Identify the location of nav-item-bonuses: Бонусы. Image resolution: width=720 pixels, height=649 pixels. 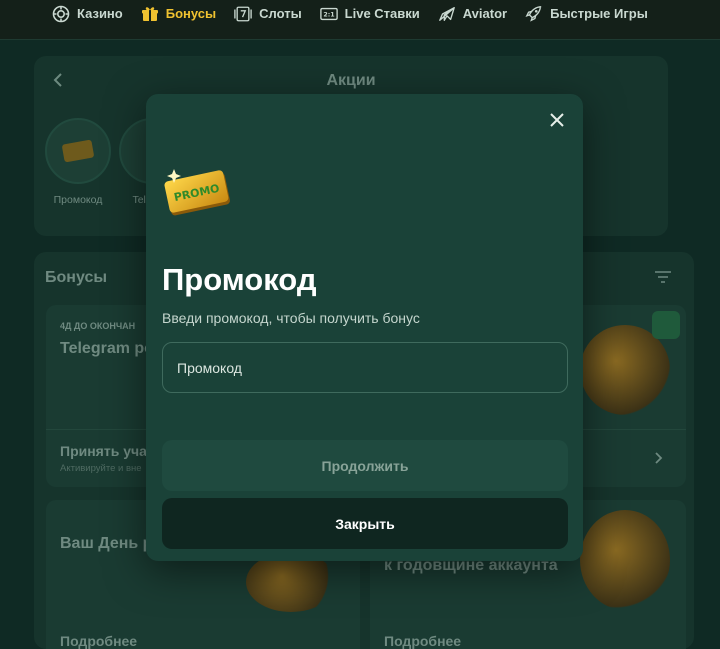
(178, 14).